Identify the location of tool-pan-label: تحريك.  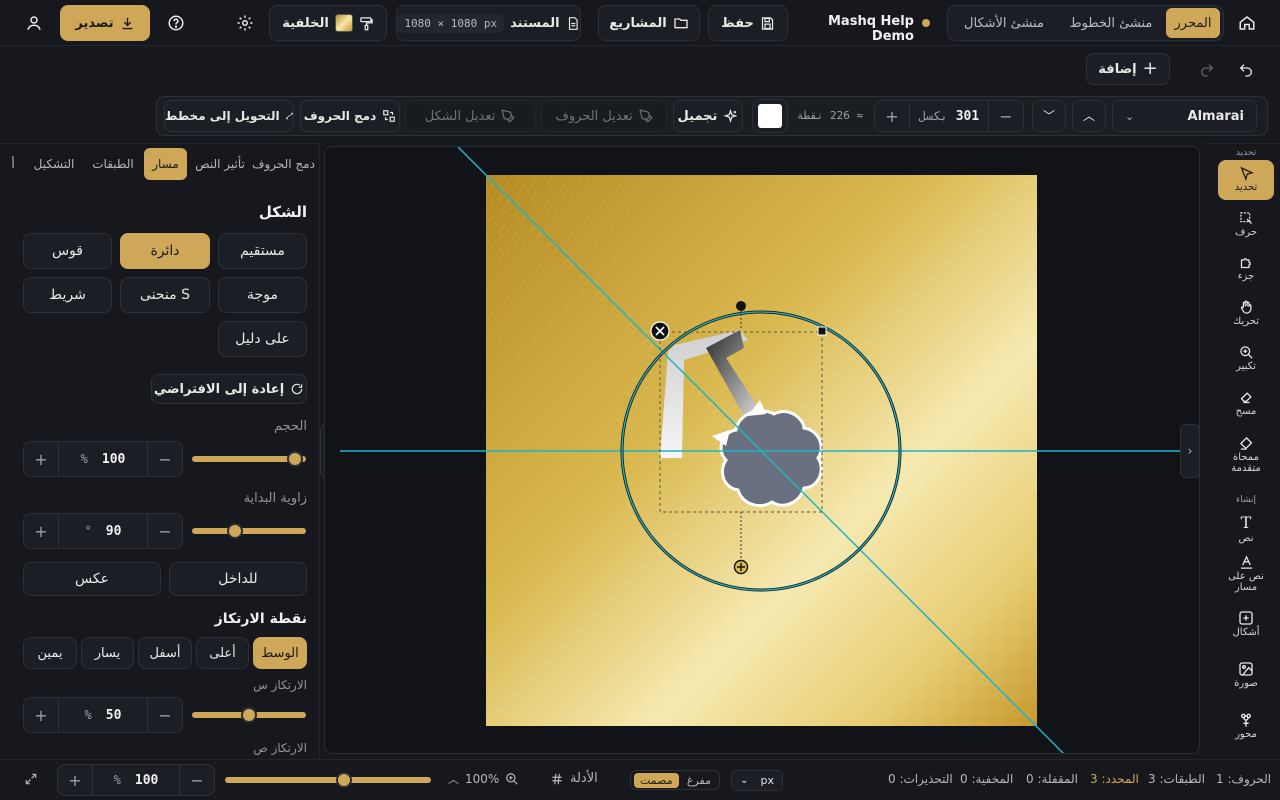
(1246, 321).